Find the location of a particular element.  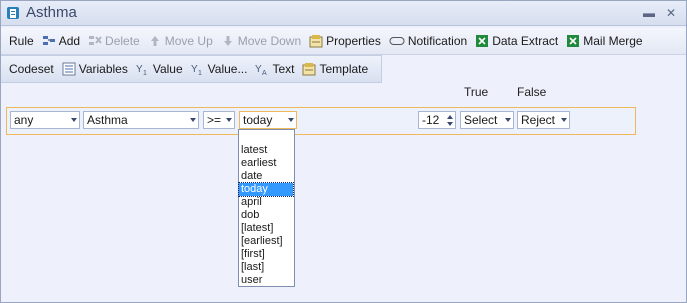

false-action-select: Reject is located at coordinates (543, 120).